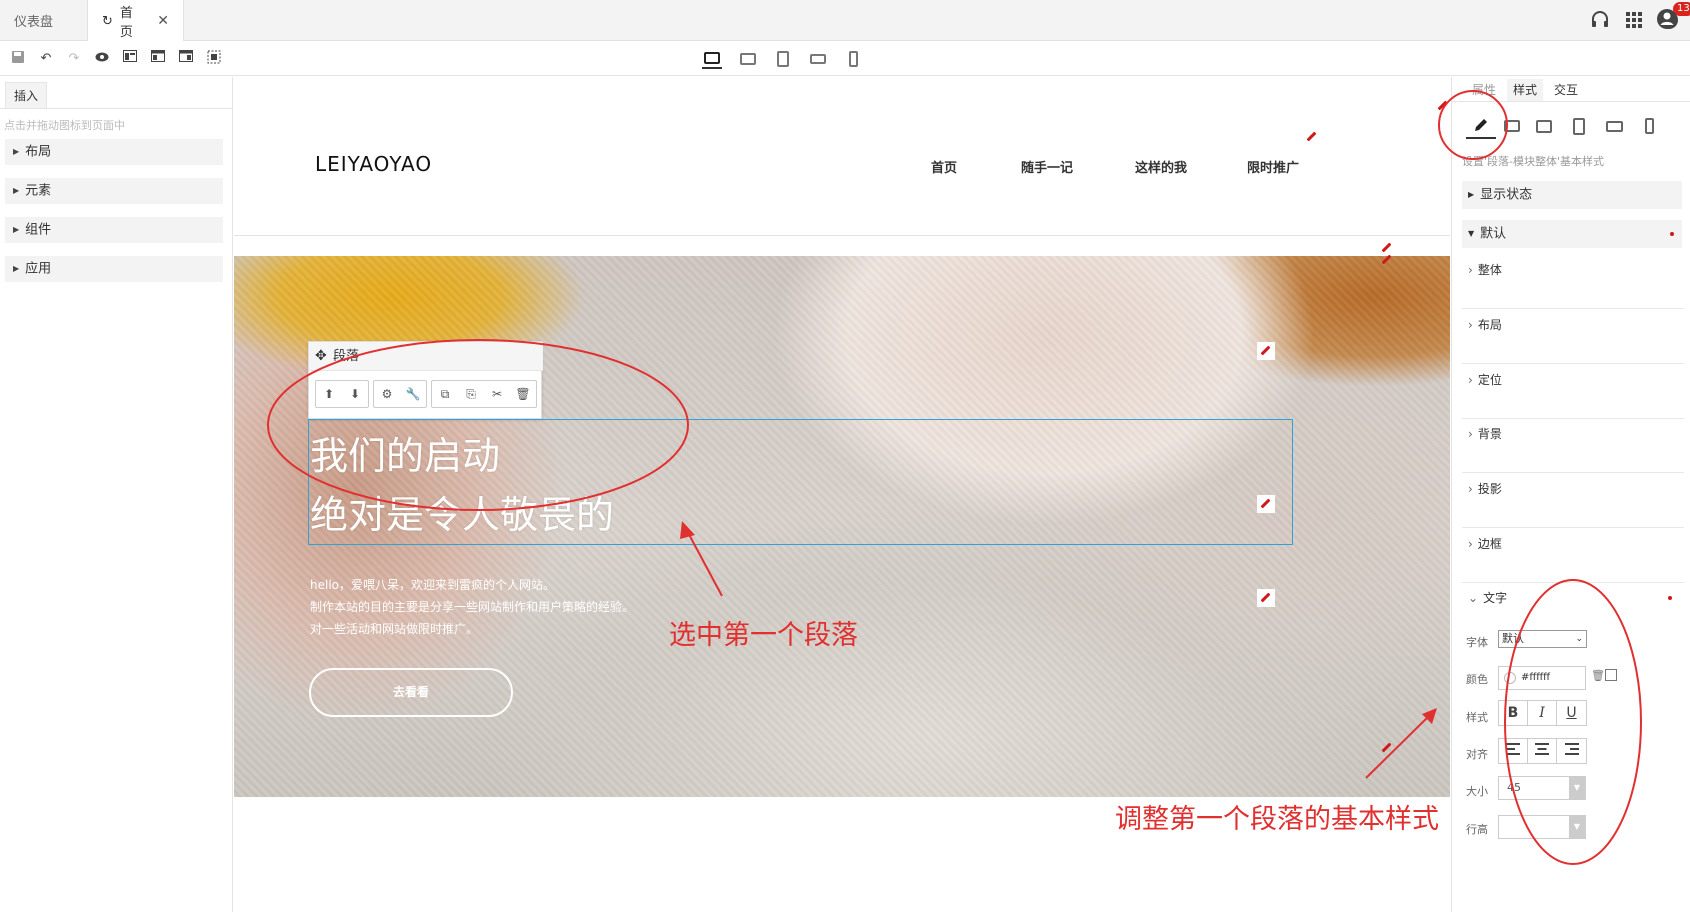 The image size is (1690, 912). Describe the element at coordinates (471, 394) in the screenshot. I see `paste-icon: ⎘` at that location.